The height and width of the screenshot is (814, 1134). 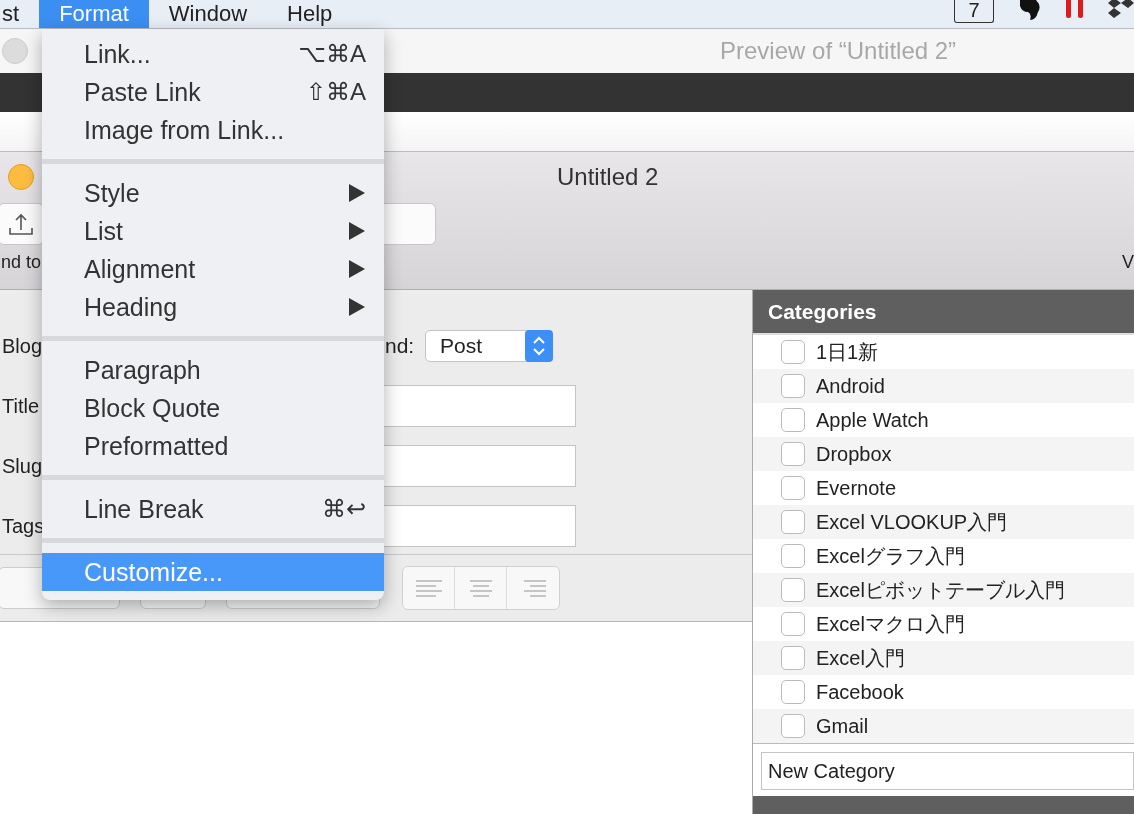 I want to click on window-title: Preview of “Untitled 2”, so click(x=838, y=51).